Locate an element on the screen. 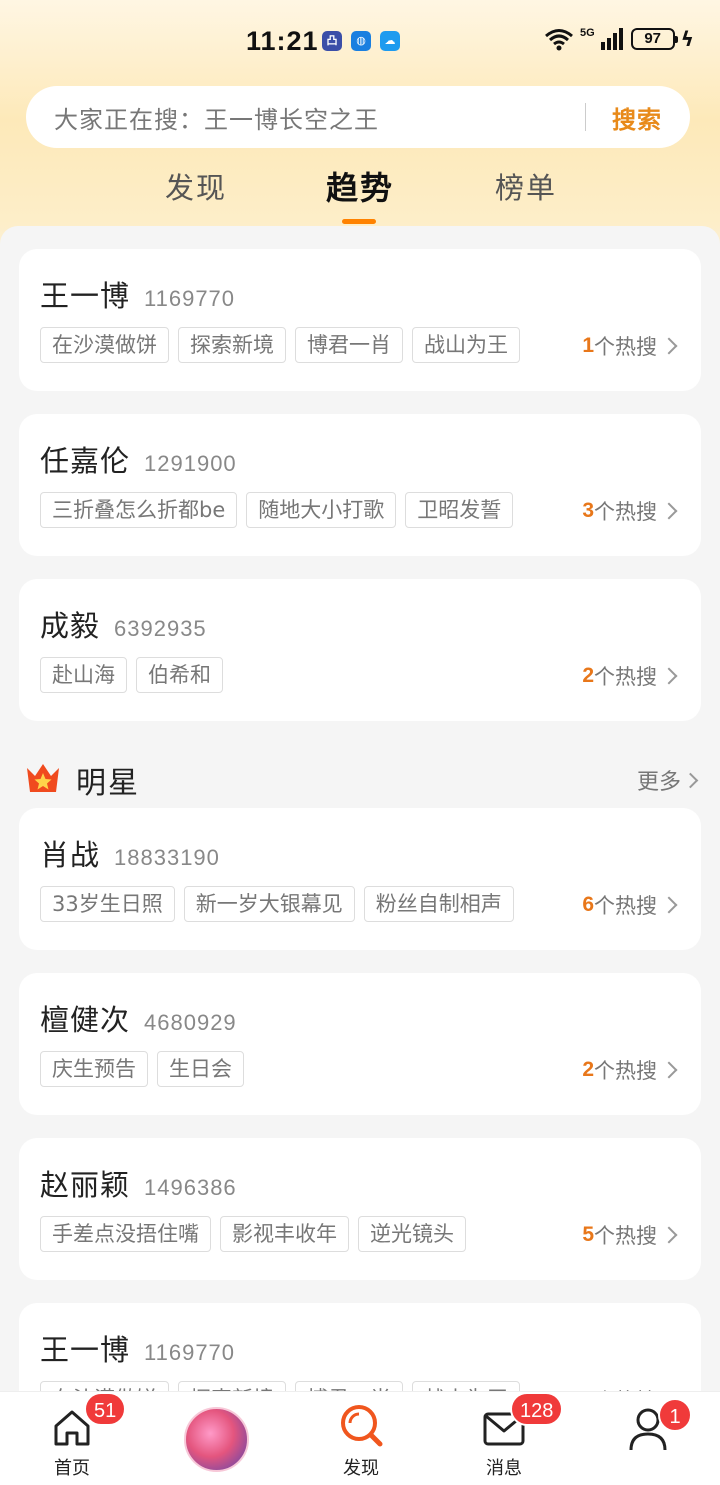 The width and height of the screenshot is (720, 1485). status-app-icons: 凸 ◍ ☁ is located at coordinates (361, 41).